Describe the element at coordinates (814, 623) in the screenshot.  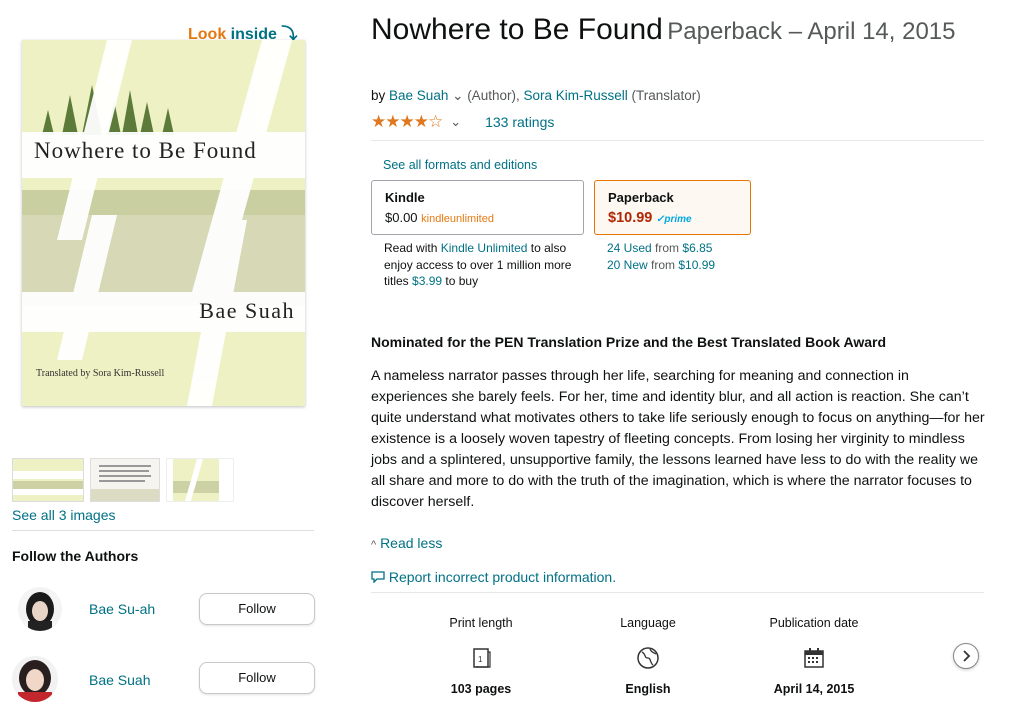
I see `detail-label: Publication date` at that location.